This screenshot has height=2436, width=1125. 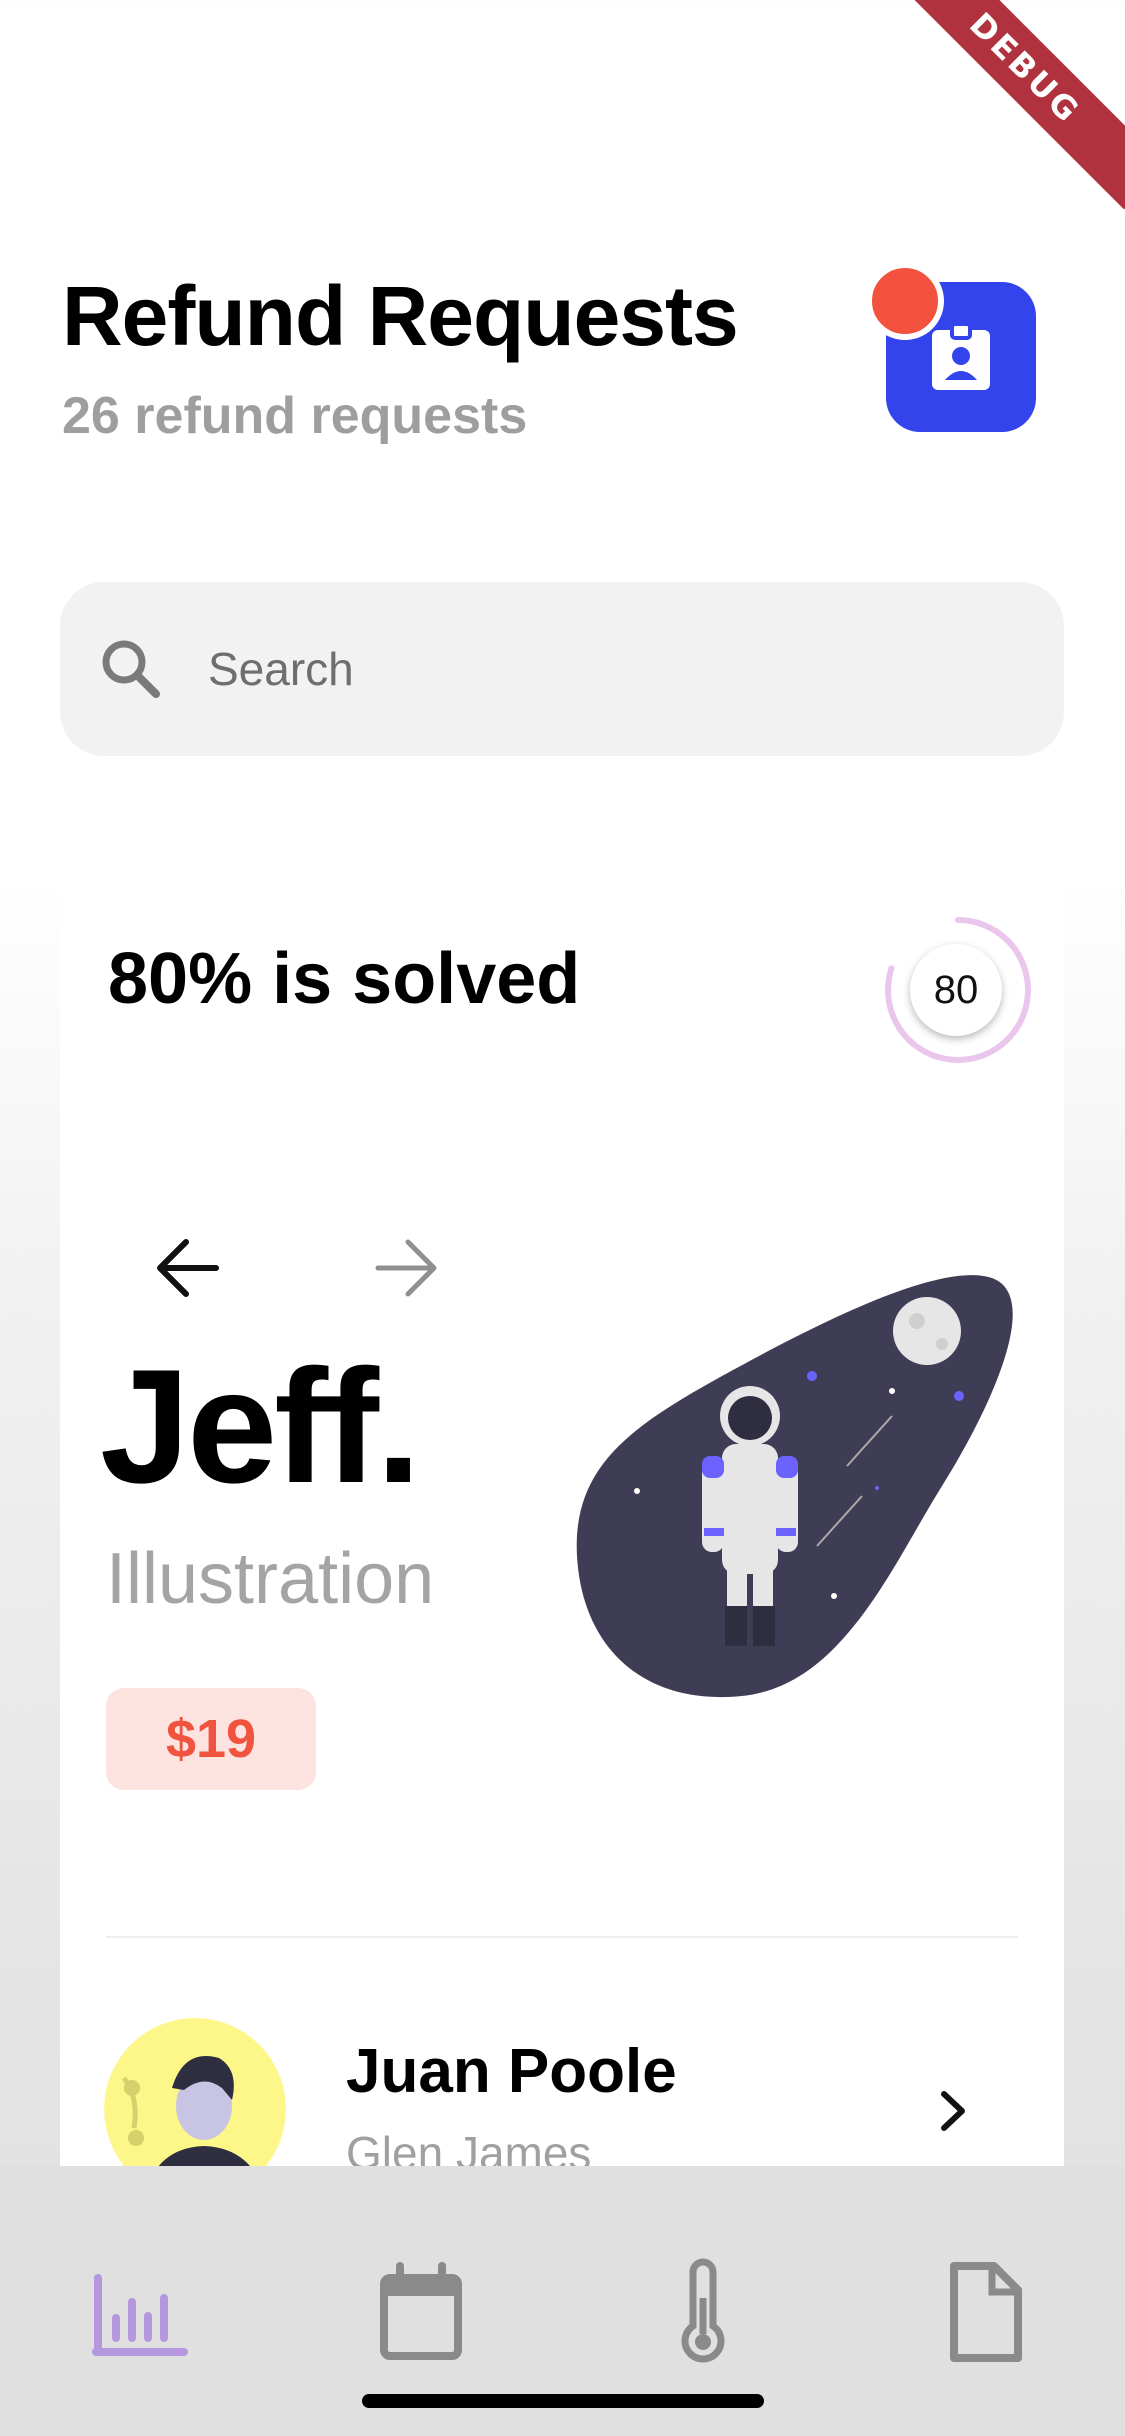 What do you see at coordinates (469, 2146) in the screenshot?
I see `list-item-subtitle: Glen James` at bounding box center [469, 2146].